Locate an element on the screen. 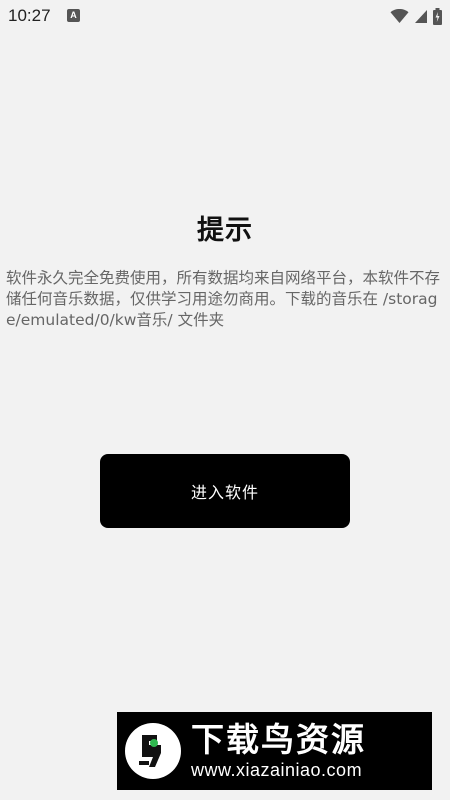 The height and width of the screenshot is (800, 450). status-time: 10:27 is located at coordinates (29, 15).